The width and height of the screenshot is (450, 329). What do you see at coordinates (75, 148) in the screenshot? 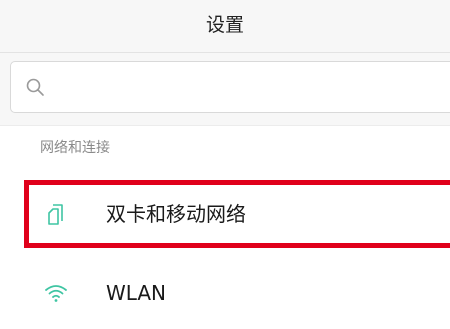
I see `section-label-network: 网络和连接` at bounding box center [75, 148].